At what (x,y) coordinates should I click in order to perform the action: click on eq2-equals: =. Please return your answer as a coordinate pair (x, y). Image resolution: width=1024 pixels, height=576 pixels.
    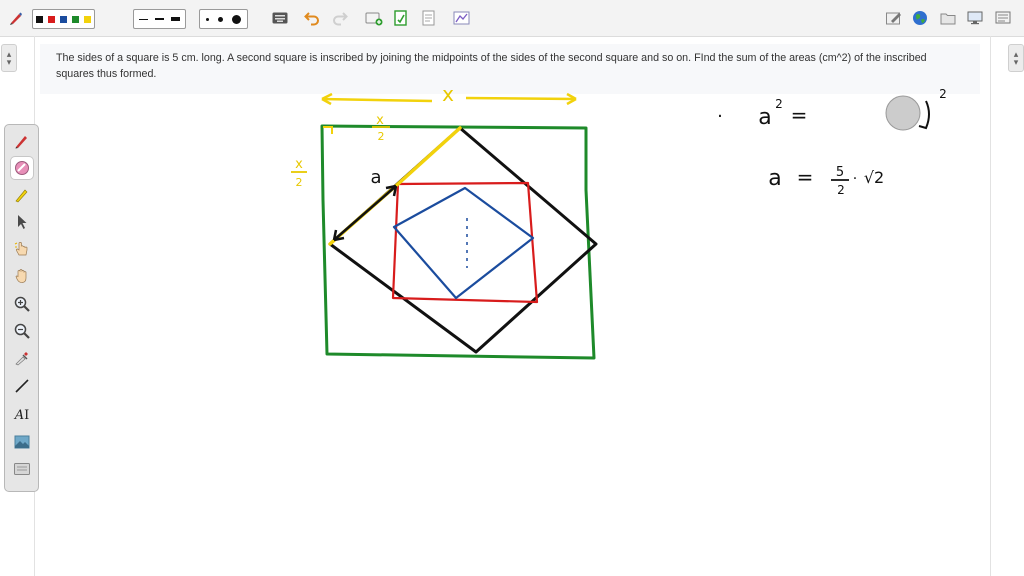
    Looking at the image, I should click on (805, 177).